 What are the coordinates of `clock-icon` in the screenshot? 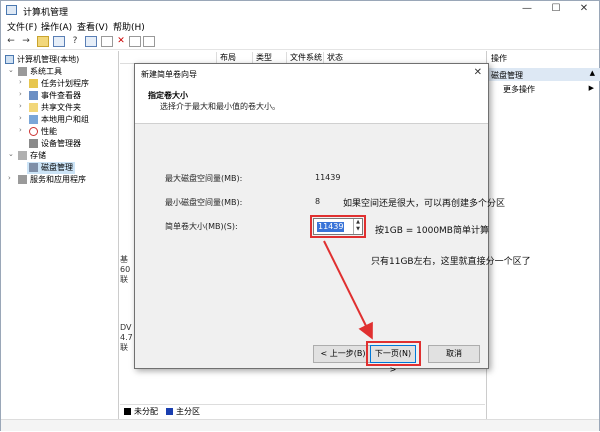 It's located at (33, 83).